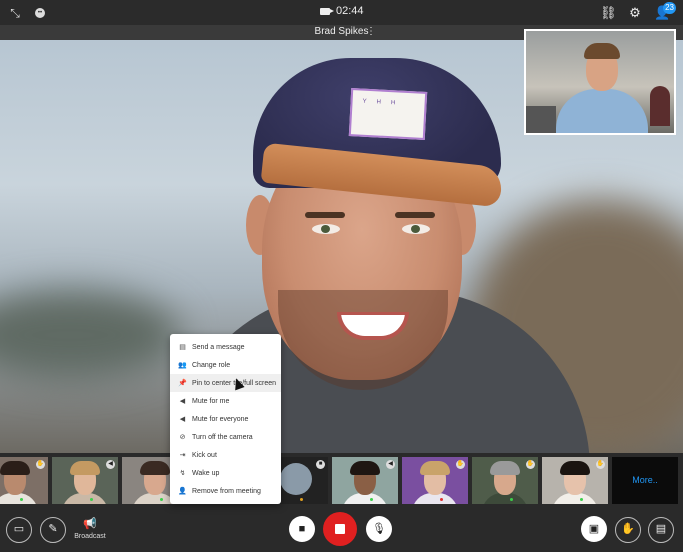 This screenshot has height=552, width=683. What do you see at coordinates (40, 13) in the screenshot?
I see `emoji-icon: ••` at bounding box center [40, 13].